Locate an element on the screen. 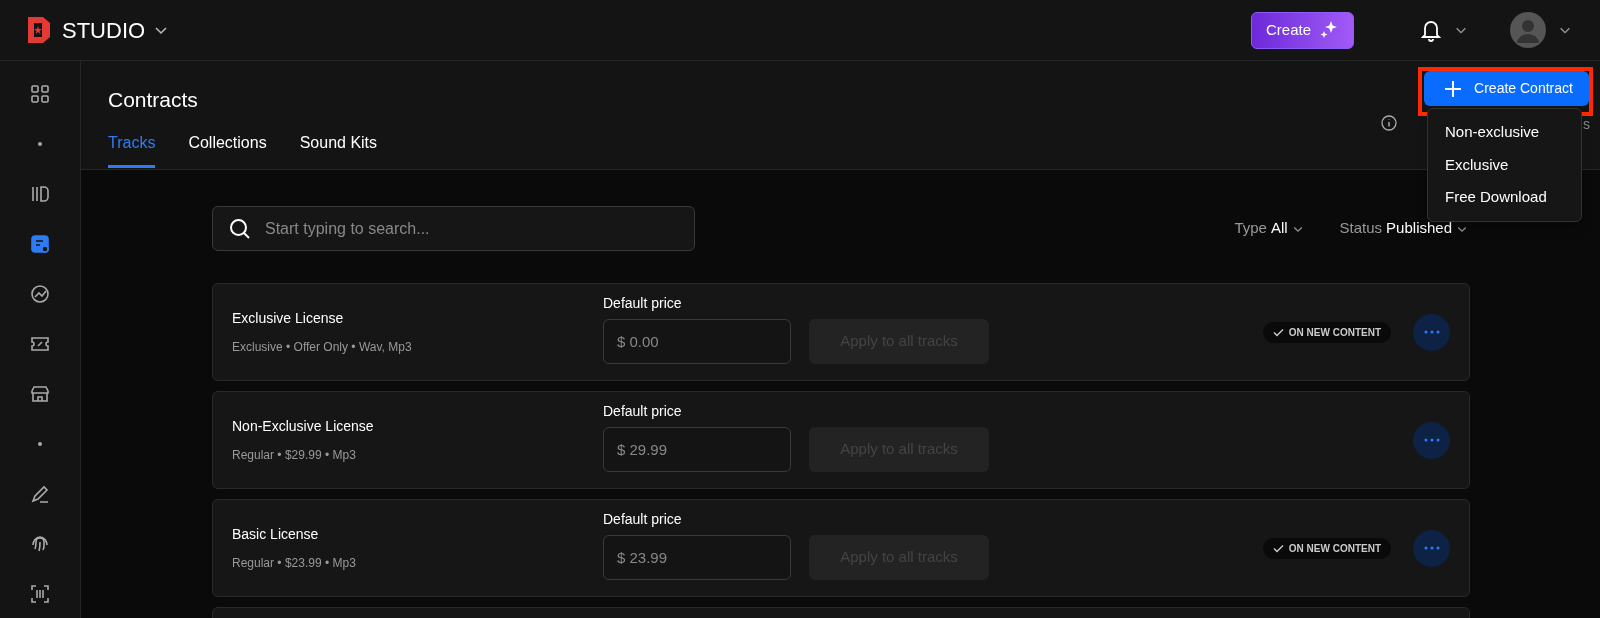 The height and width of the screenshot is (618, 1600). sparkle-icon is located at coordinates (1329, 30).